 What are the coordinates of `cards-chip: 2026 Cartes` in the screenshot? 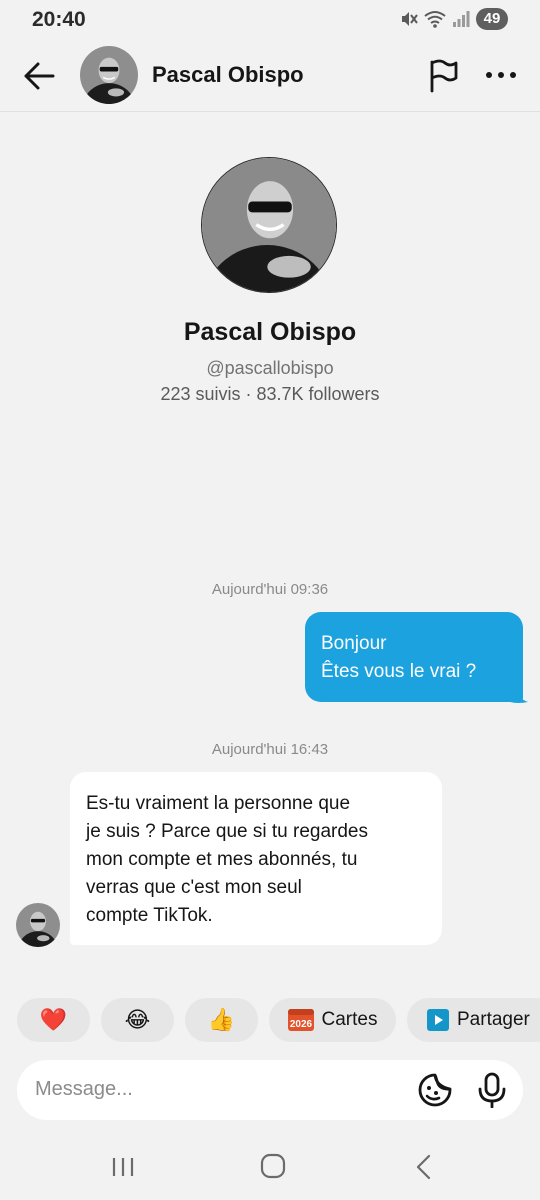 It's located at (332, 1020).